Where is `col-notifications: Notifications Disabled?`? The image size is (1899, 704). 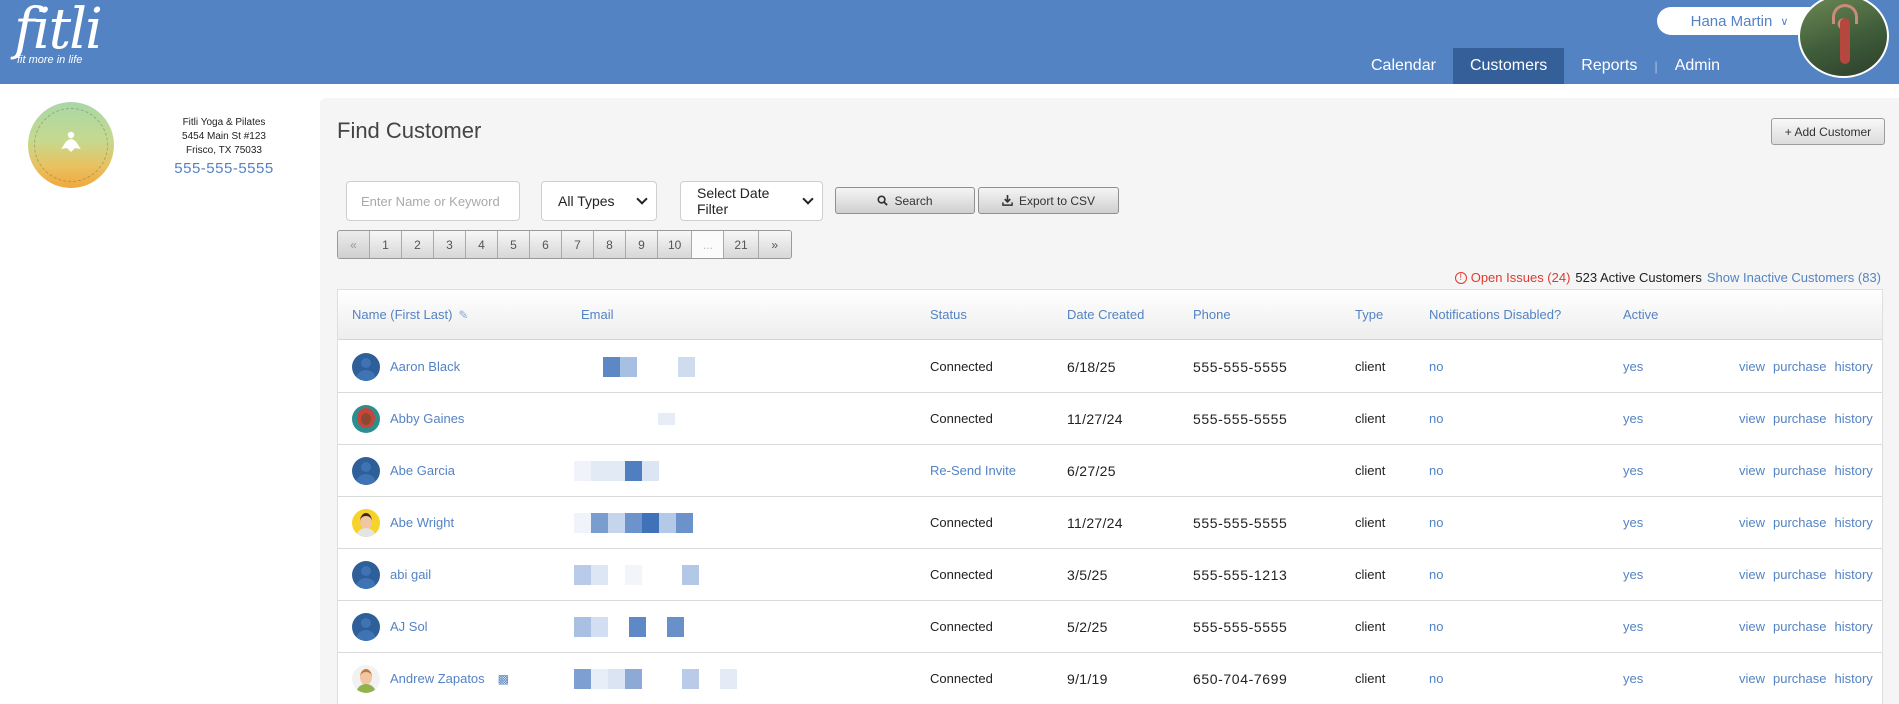
col-notifications: Notifications Disabled? is located at coordinates (1495, 314).